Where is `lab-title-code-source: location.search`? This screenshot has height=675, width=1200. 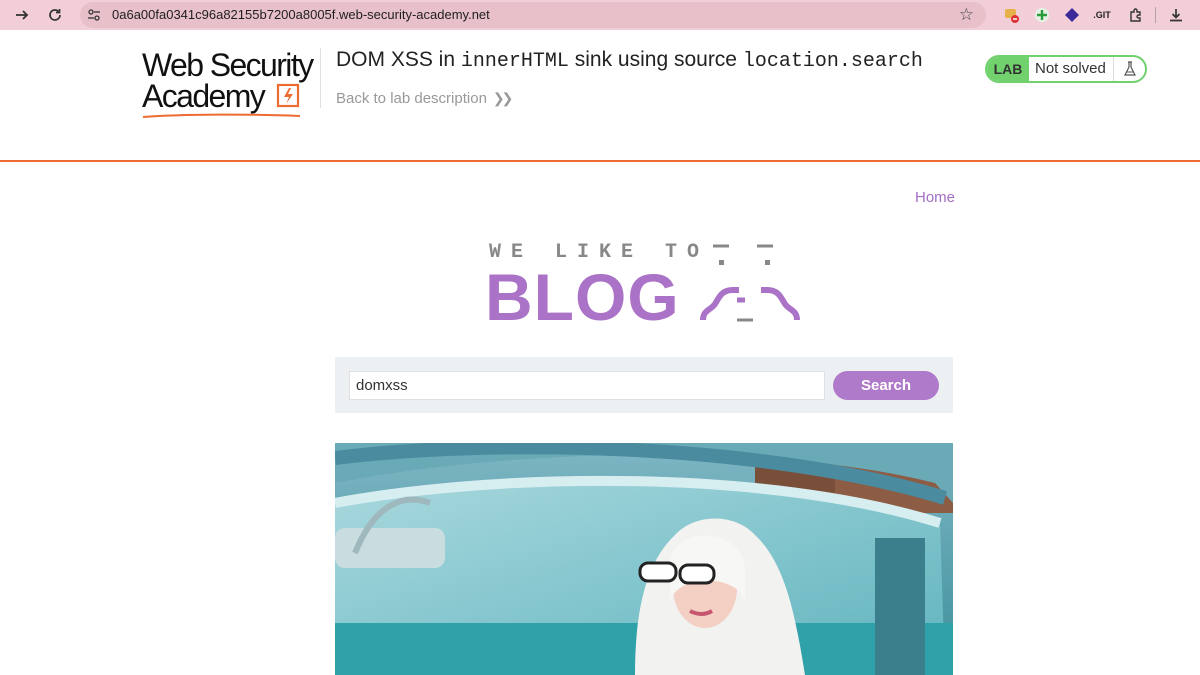 lab-title-code-source: location.search is located at coordinates (832, 61).